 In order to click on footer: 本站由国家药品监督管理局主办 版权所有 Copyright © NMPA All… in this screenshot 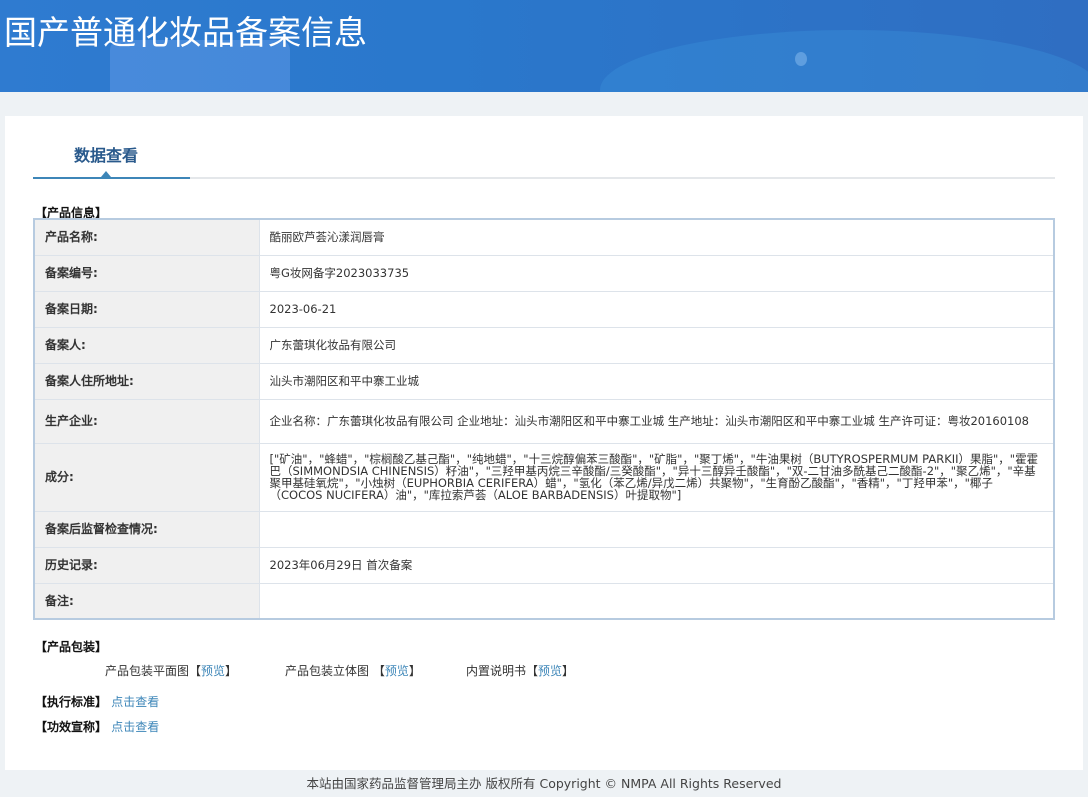, I will do `click(544, 783)`.